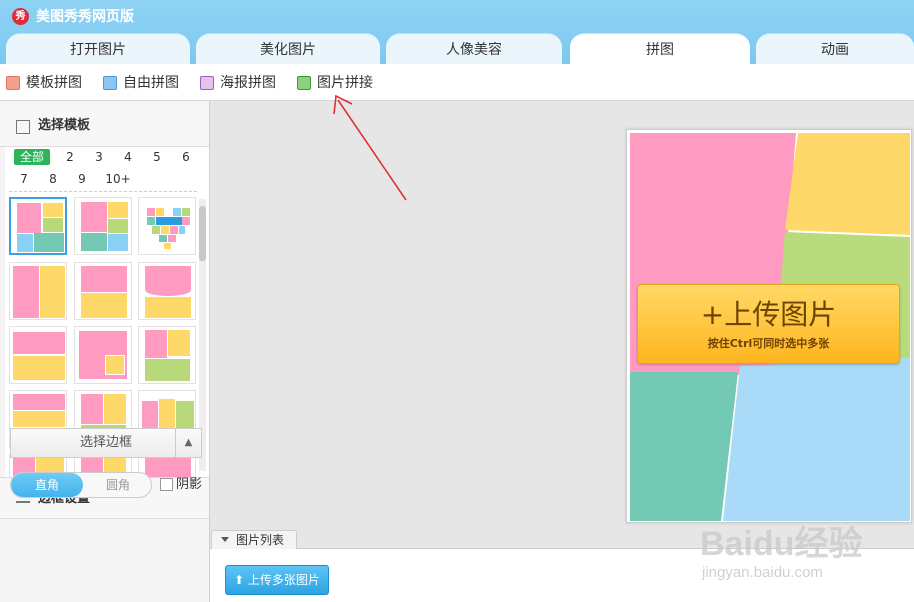  Describe the element at coordinates (188, 443) in the screenshot. I see `caret-up-icon: ▲` at that location.